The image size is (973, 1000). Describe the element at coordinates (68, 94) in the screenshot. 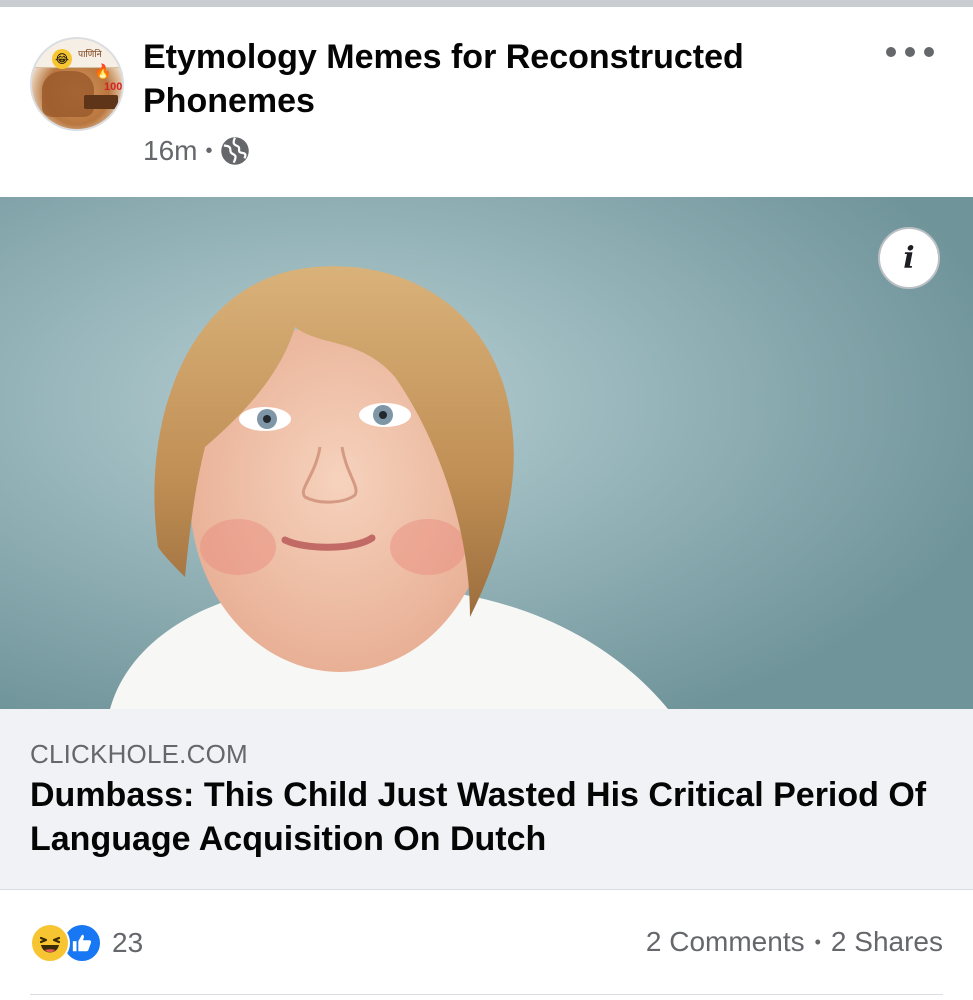

I see `avatar-figure` at that location.